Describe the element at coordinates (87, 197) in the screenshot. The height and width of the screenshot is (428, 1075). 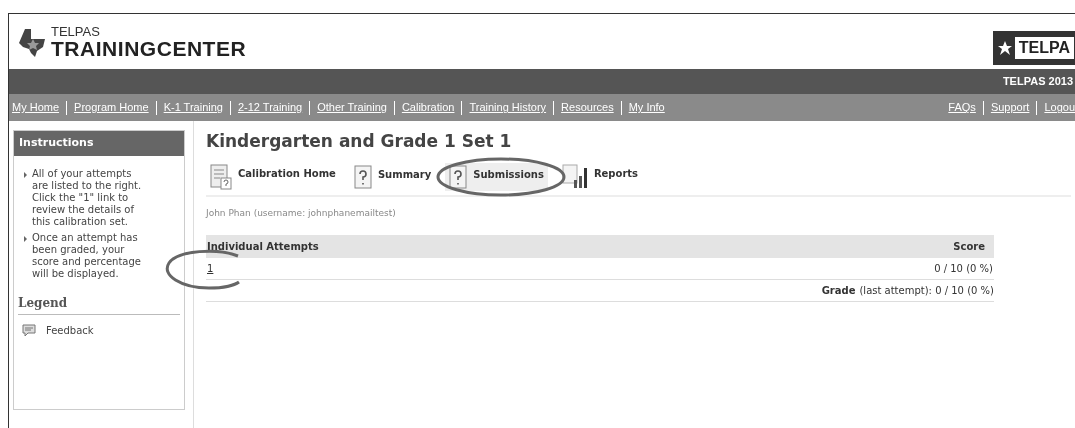
I see `instruction-text: All of your attempts are listed to the right. Click the "1" link to review the details of this calibration set.` at that location.